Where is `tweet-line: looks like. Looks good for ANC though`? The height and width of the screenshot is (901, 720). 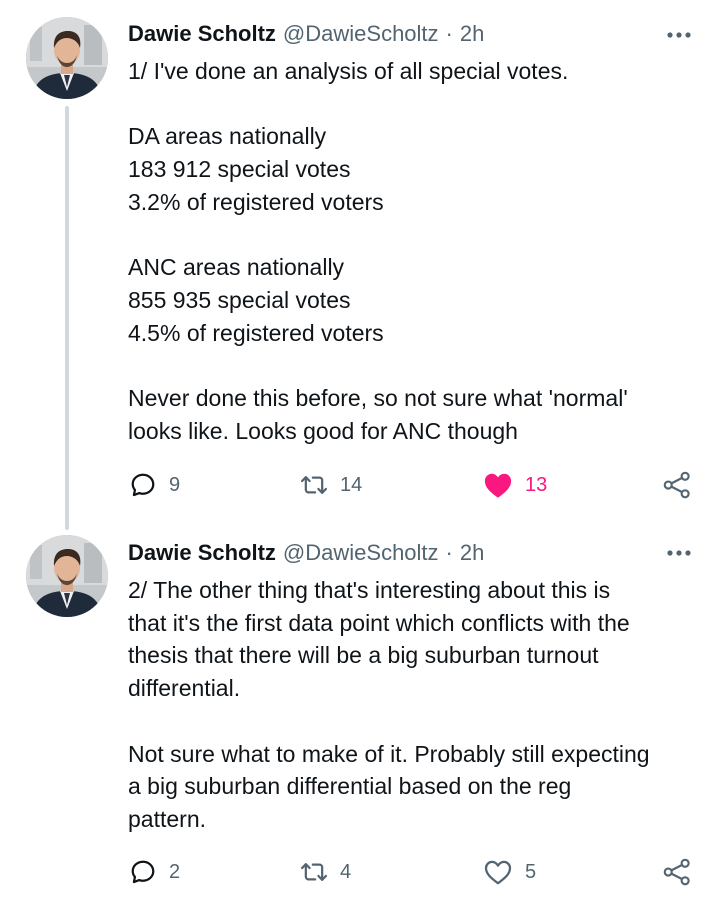 tweet-line: looks like. Looks good for ANC though is located at coordinates (323, 430).